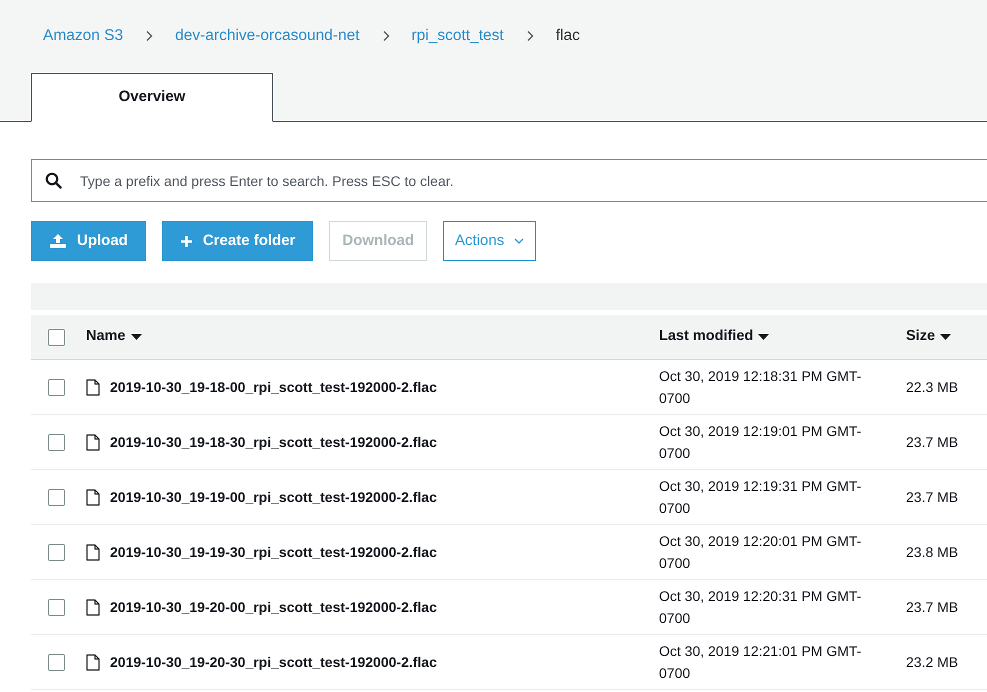 Image resolution: width=987 pixels, height=692 pixels. I want to click on column-header: Name, so click(106, 337).